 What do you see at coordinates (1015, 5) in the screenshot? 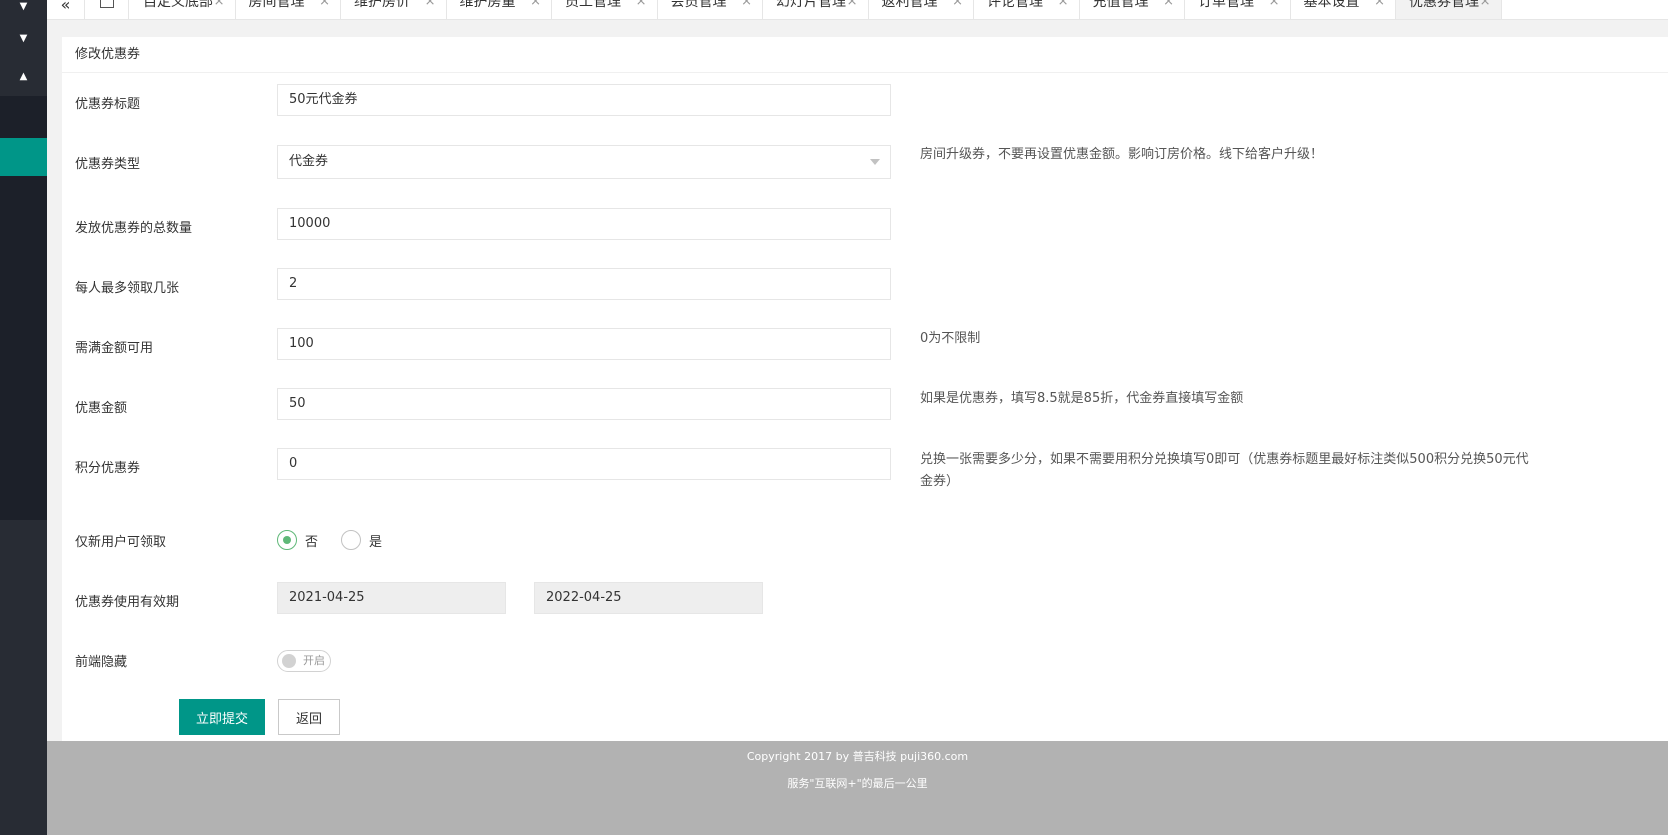
I see `tab-label: 评论管理` at bounding box center [1015, 5].